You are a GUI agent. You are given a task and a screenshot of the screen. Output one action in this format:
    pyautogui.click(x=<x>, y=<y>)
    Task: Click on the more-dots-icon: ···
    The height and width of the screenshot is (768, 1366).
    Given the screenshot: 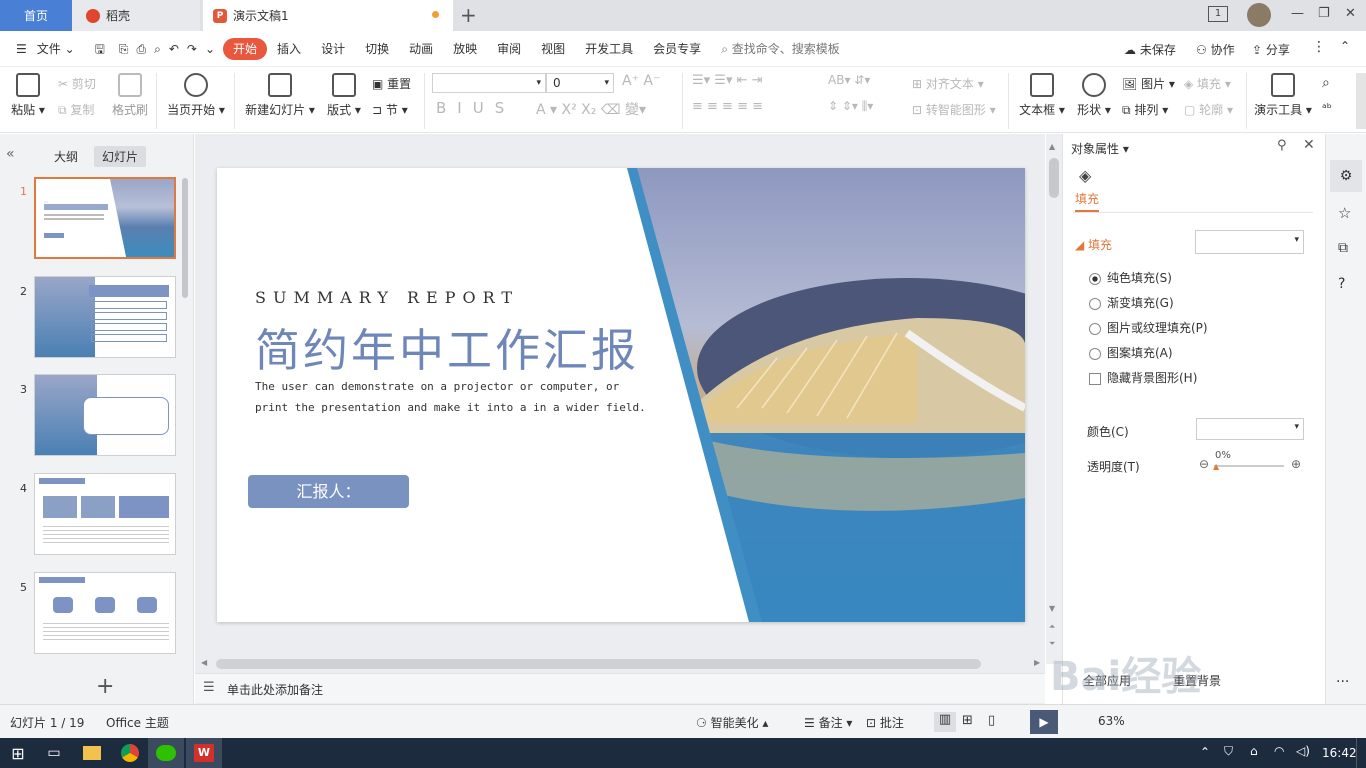 What is the action you would take?
    pyautogui.click(x=1342, y=682)
    